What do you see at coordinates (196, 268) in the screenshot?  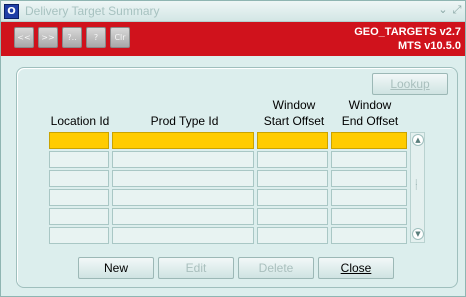 I see `edit-button: Edit` at bounding box center [196, 268].